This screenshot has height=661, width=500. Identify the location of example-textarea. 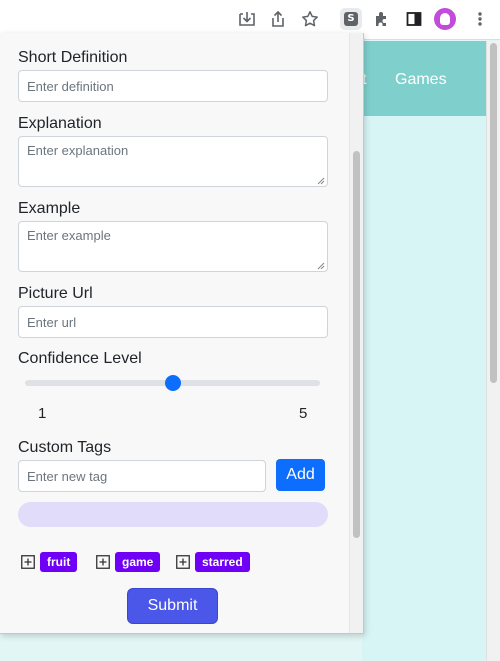
(173, 246).